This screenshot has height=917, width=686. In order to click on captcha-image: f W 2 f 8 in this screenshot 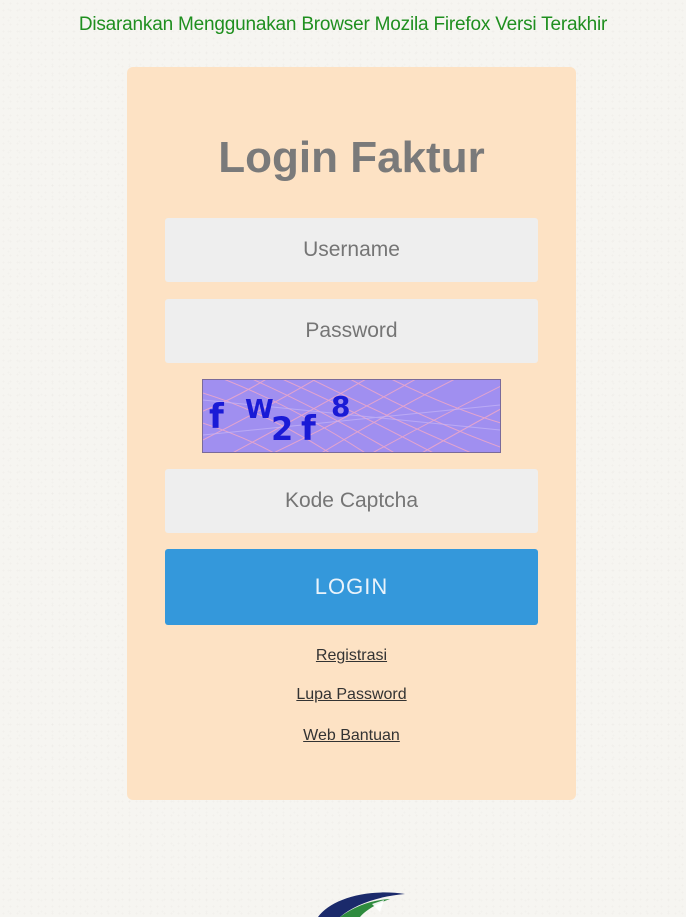, I will do `click(351, 416)`.